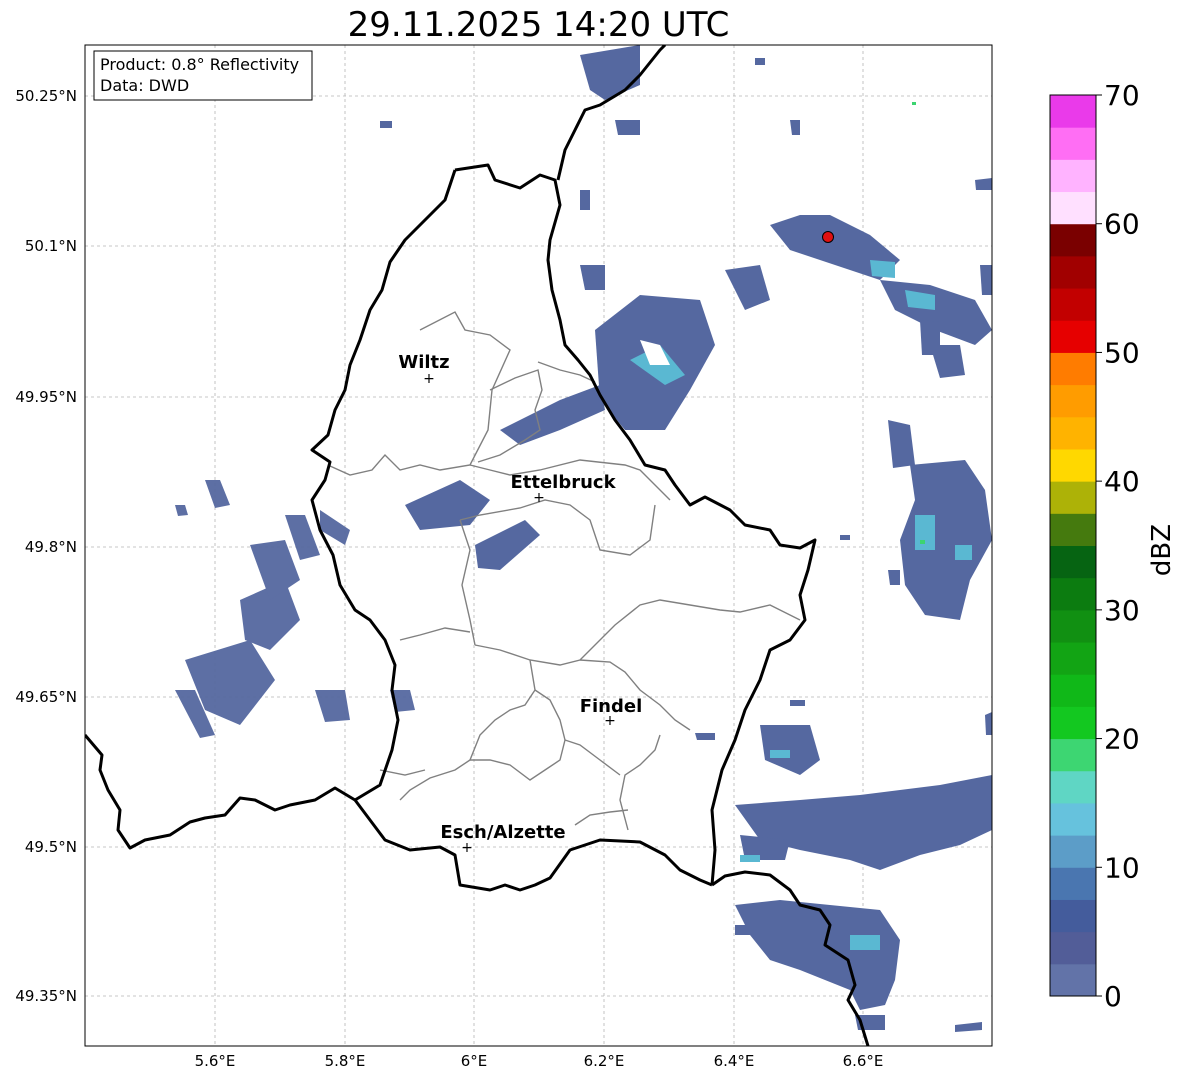  Describe the element at coordinates (828, 237) in the screenshot. I see `radar-site-marker` at that location.